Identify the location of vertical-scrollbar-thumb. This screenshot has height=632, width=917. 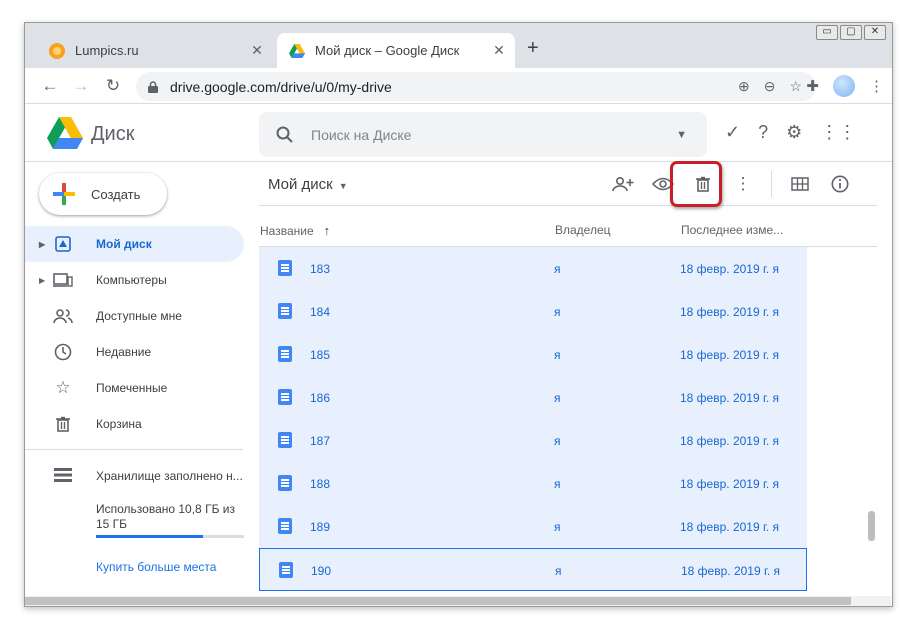
(871, 526).